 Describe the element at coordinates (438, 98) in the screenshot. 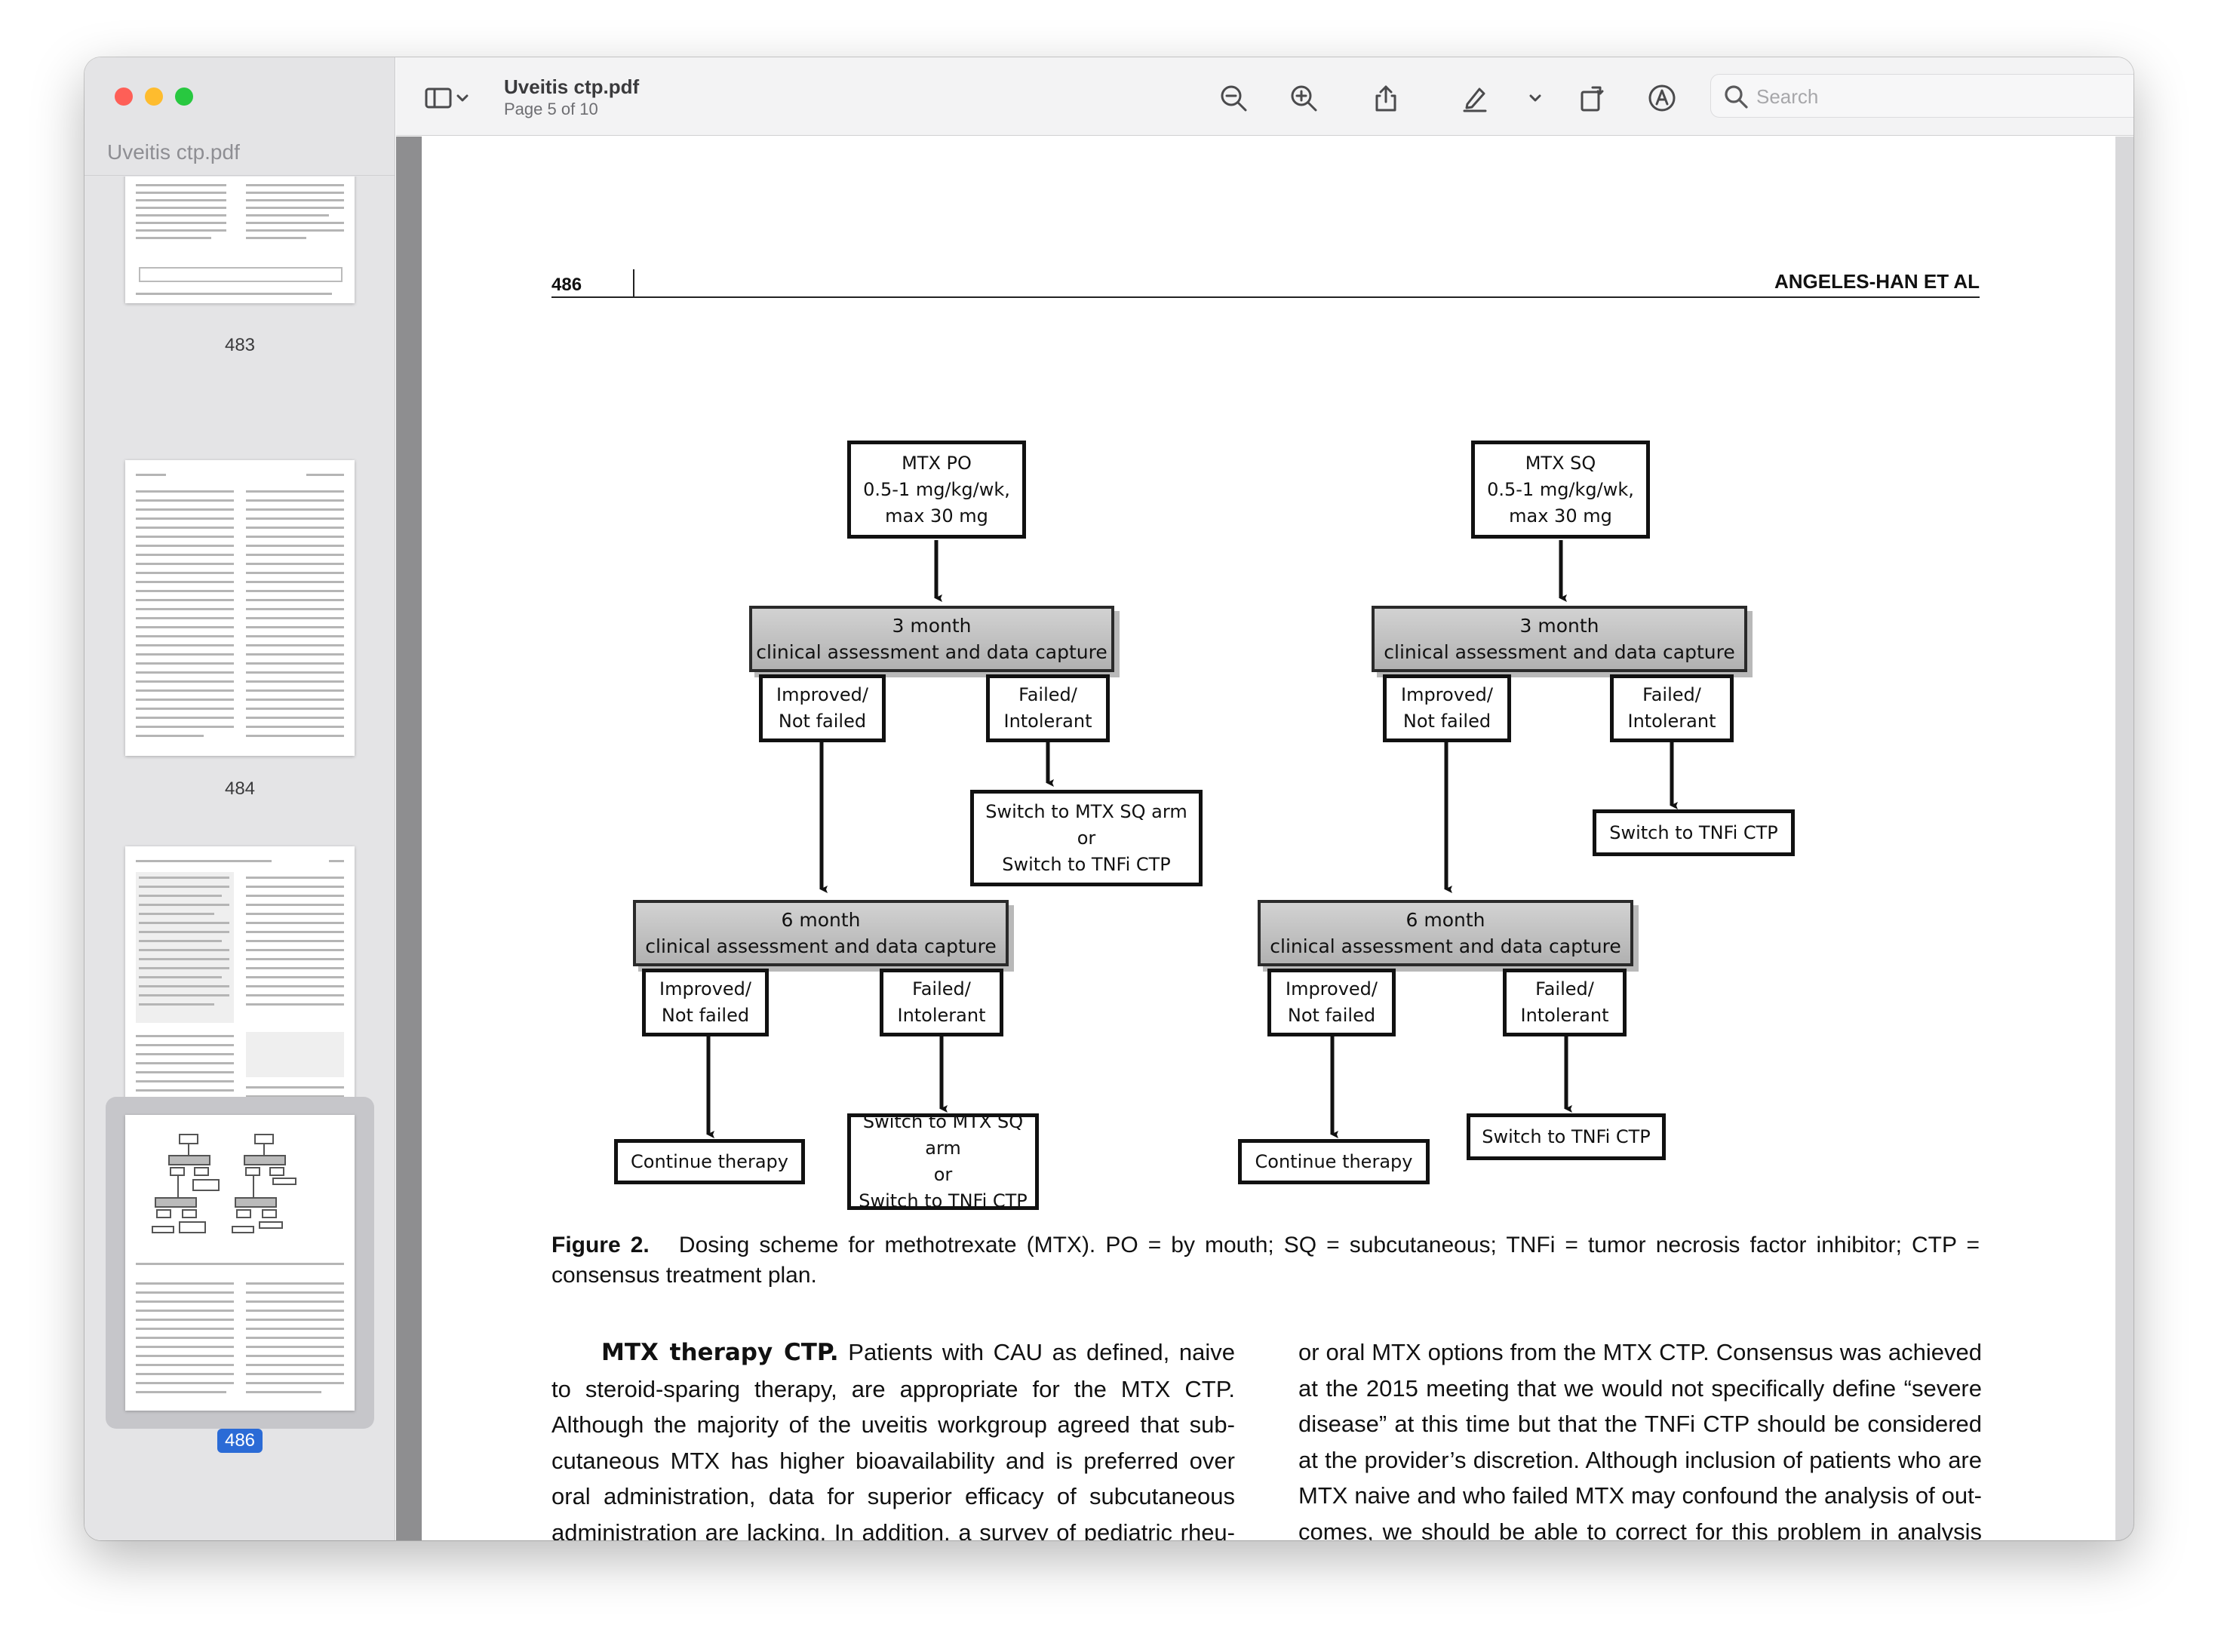

I see `sidebar-toggle-icon` at that location.